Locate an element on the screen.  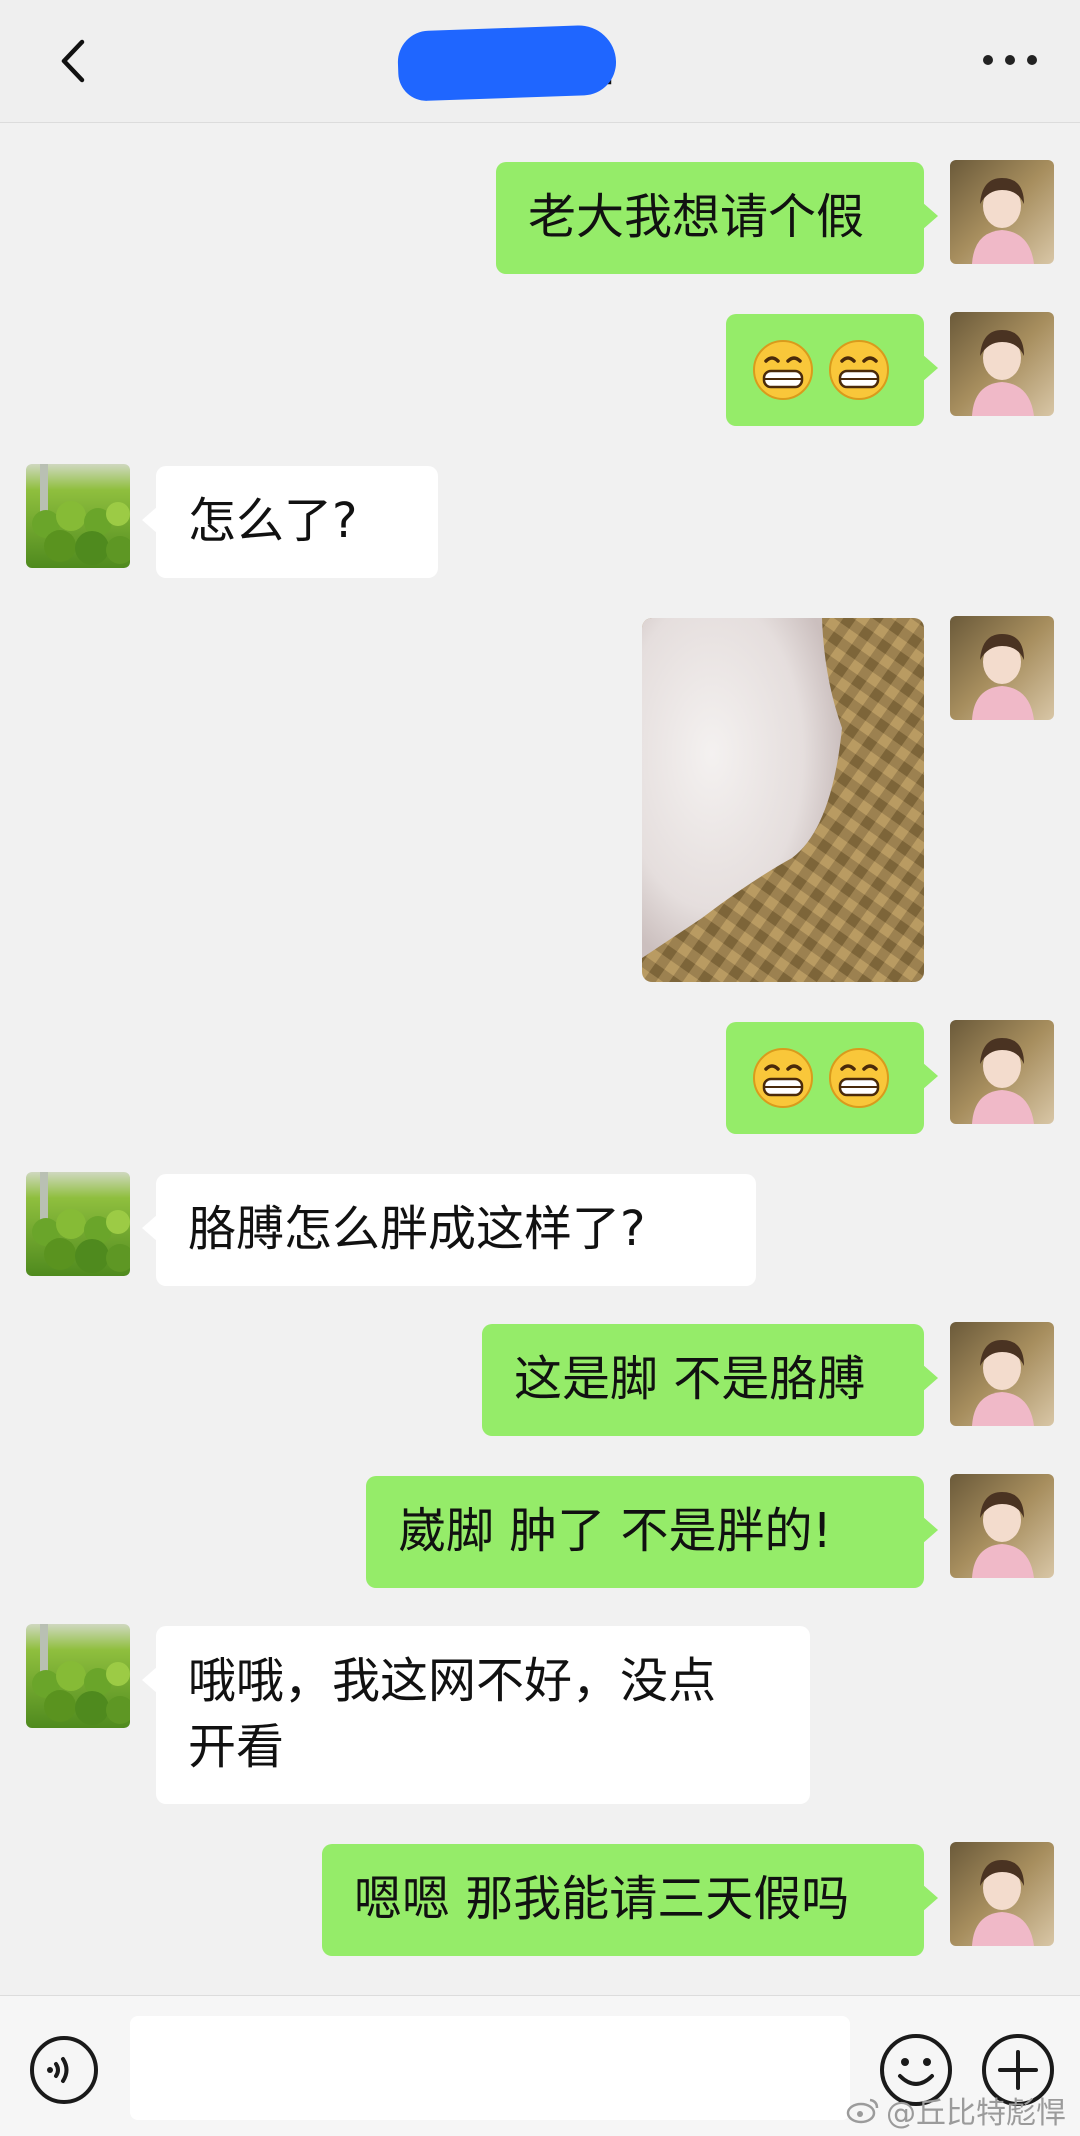
message-row: 崴脚 肿了 不是胖的! is located at coordinates (540, 1531).